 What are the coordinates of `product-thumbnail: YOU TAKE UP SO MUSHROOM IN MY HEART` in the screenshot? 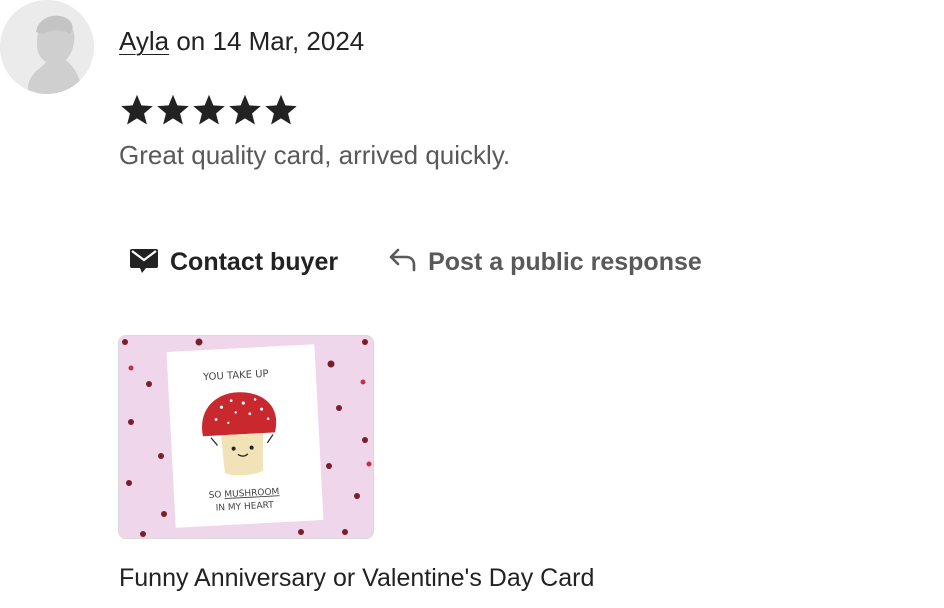 It's located at (246, 437).